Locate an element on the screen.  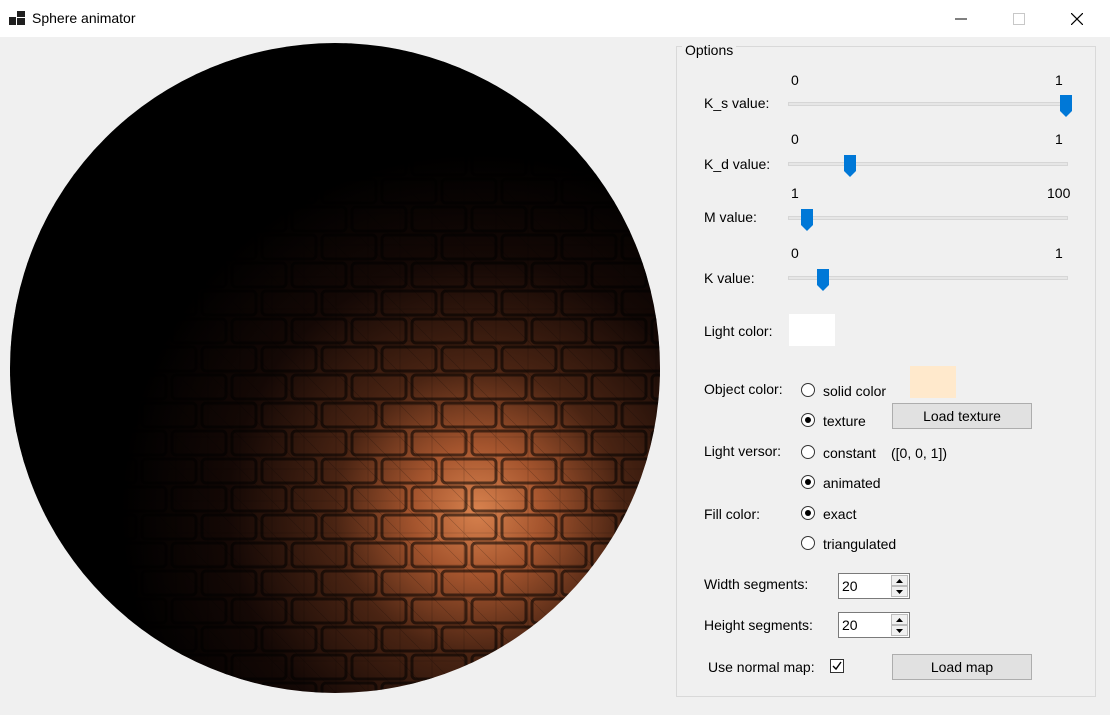
ks-max-label: 1 is located at coordinates (1059, 80).